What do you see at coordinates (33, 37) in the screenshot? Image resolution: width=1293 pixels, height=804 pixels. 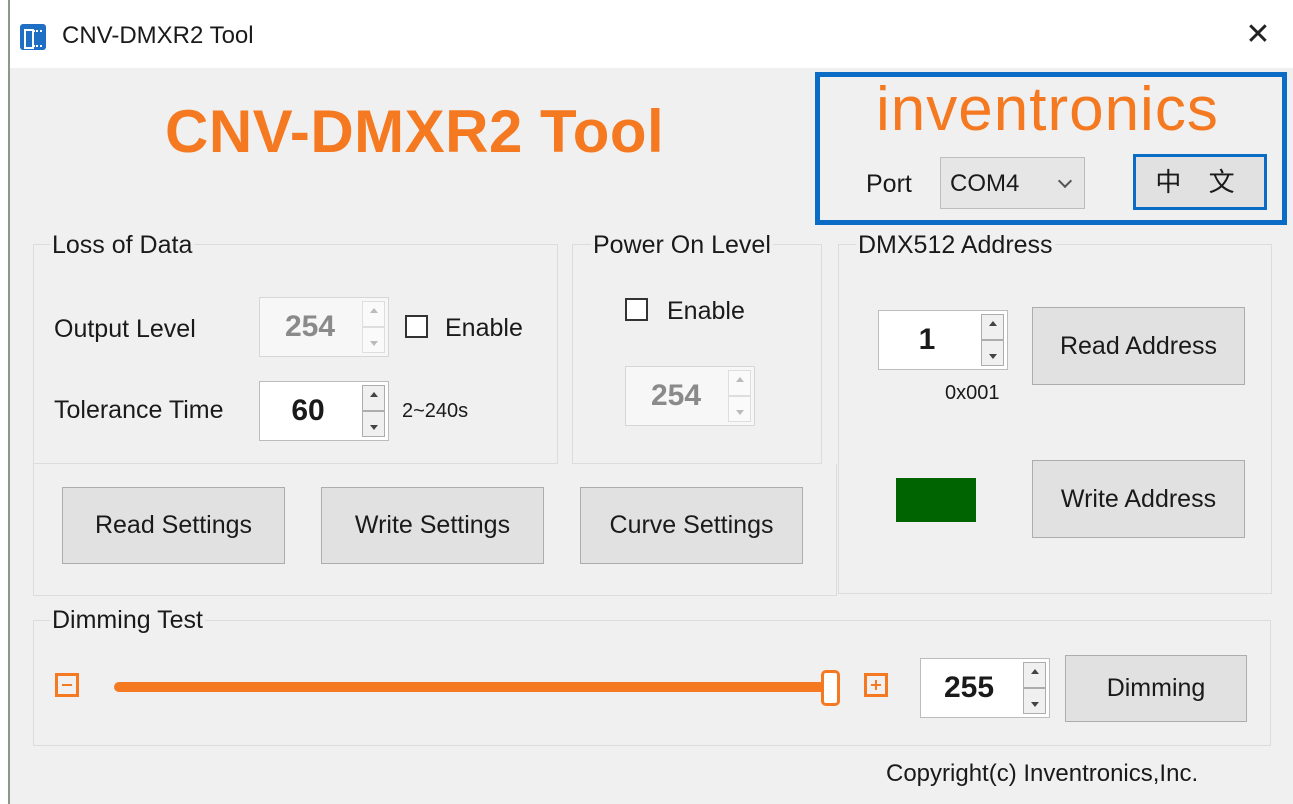 I see `app-icon` at bounding box center [33, 37].